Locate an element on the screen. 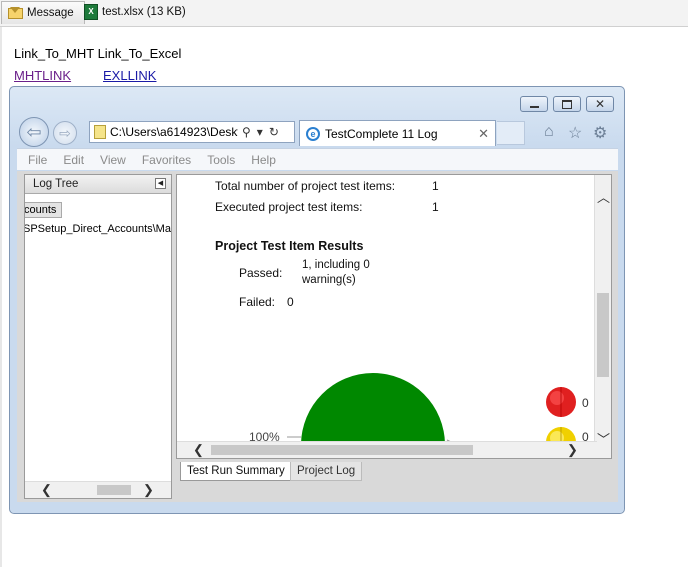 The width and height of the screenshot is (688, 567). envelope-icon is located at coordinates (15, 12).